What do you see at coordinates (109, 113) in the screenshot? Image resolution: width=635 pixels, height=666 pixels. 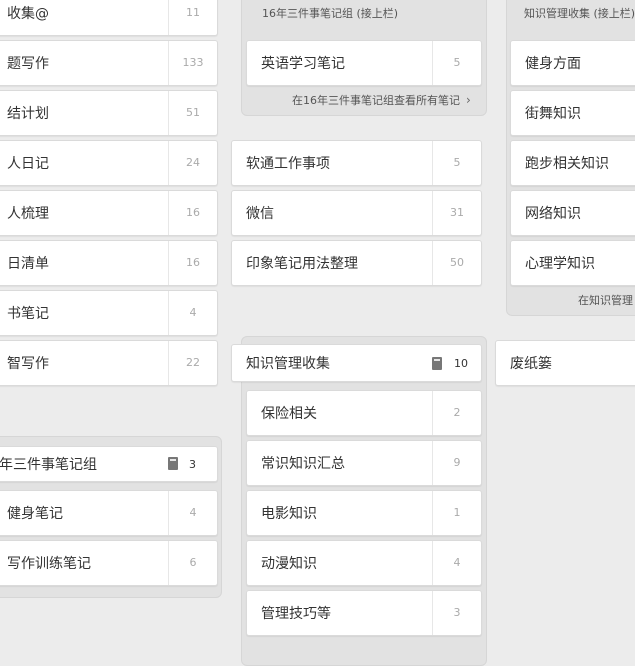 I see `notebook-card: 结计划 51` at bounding box center [109, 113].